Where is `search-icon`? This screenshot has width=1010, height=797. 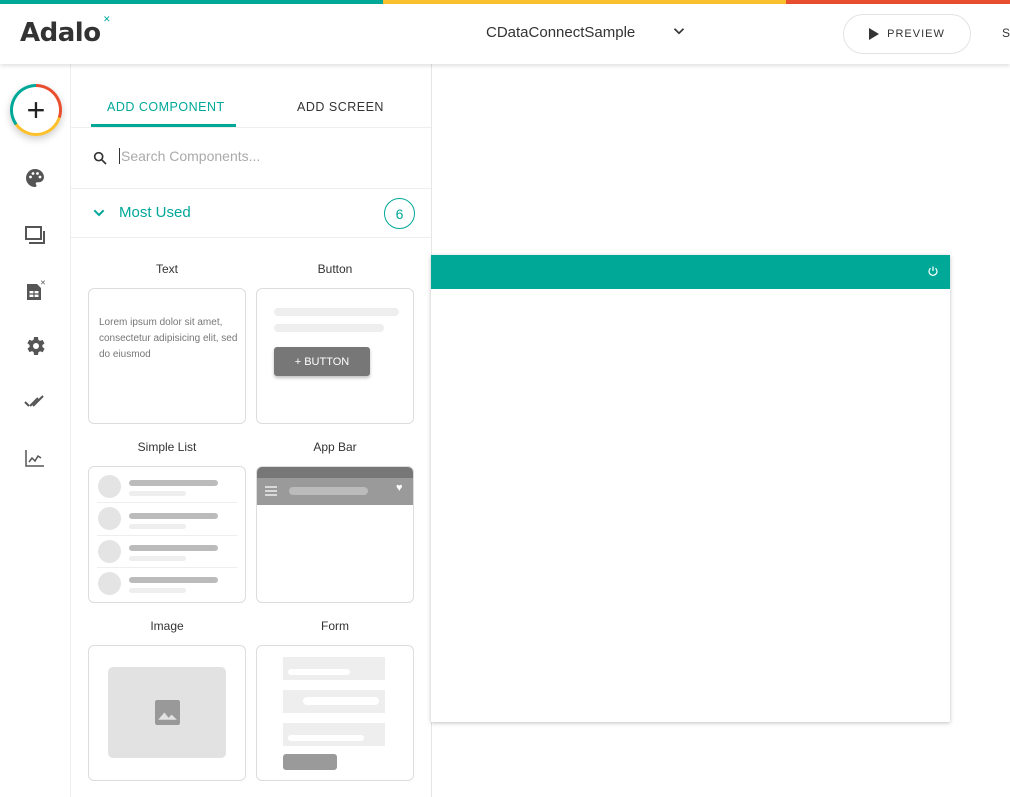 search-icon is located at coordinates (100, 158).